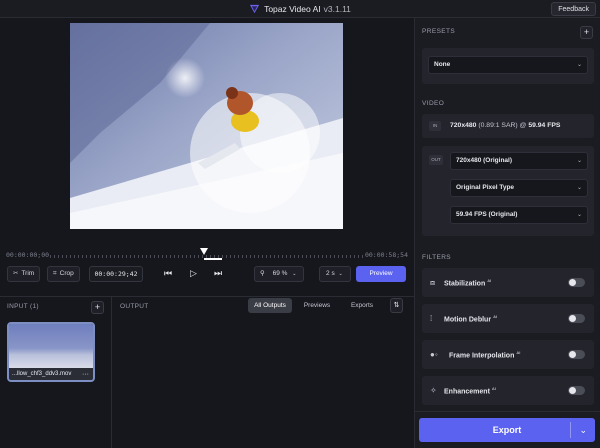  What do you see at coordinates (168, 273) in the screenshot?
I see `step-back-icon: ⏮` at bounding box center [168, 273].